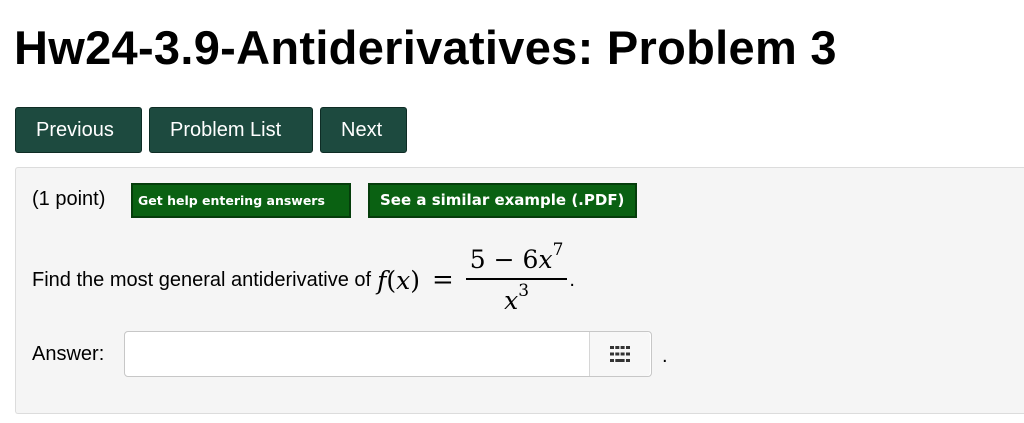 The height and width of the screenshot is (423, 1024). What do you see at coordinates (516, 278) in the screenshot?
I see `fraction: 5 − 6x7 x3` at bounding box center [516, 278].